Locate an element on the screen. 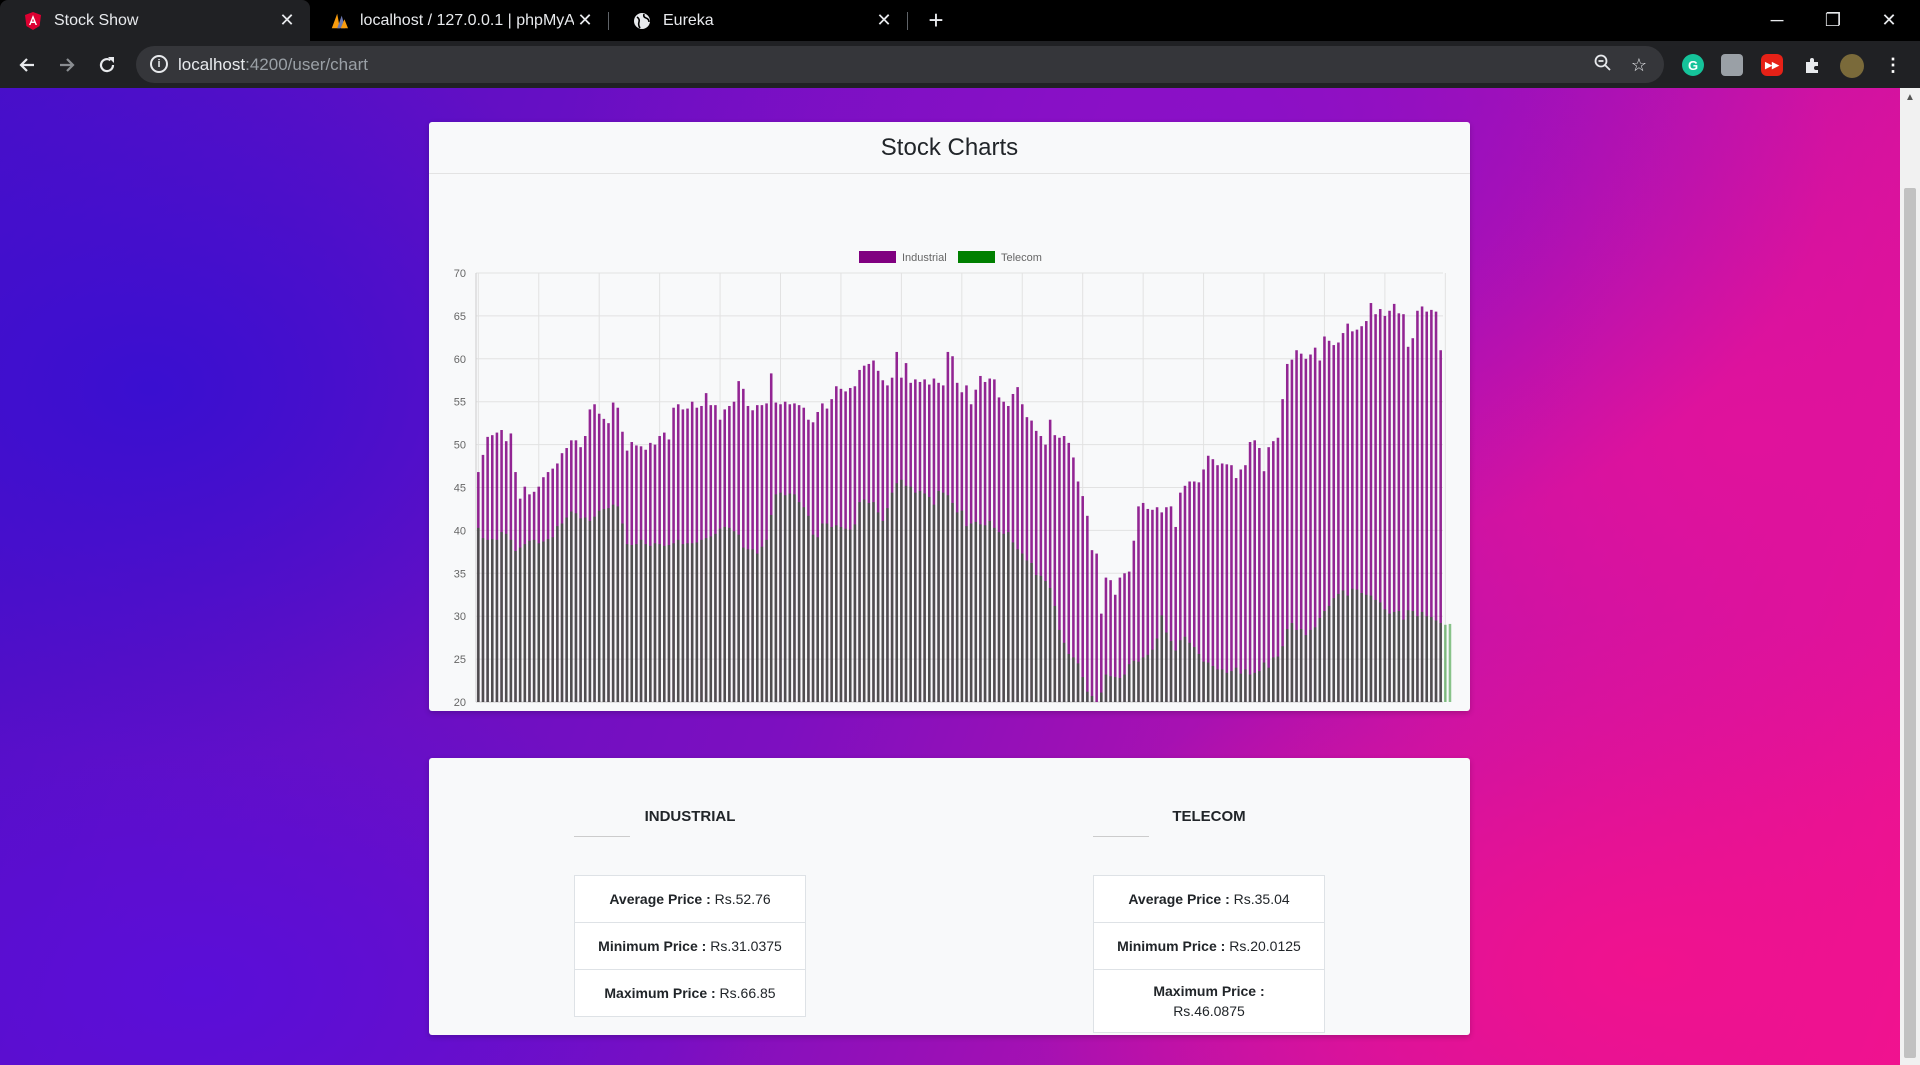 Image resolution: width=1920 pixels, height=1065 pixels. telecom-heading-text: TELECOM is located at coordinates (1209, 816).